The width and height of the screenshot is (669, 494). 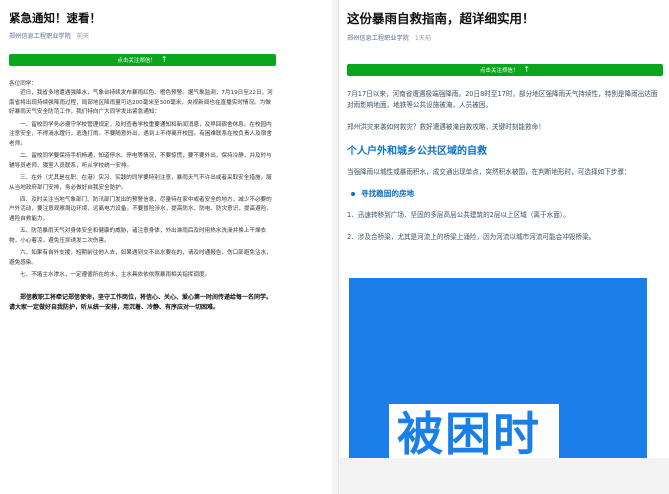 I want to click on greeting: 各位同学：, so click(x=23, y=84).